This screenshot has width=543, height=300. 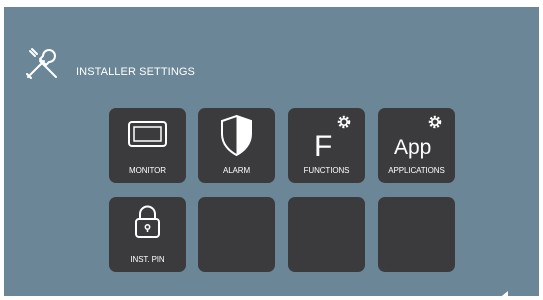 I want to click on functions-tile: F FUNCTIONS, so click(x=326, y=145).